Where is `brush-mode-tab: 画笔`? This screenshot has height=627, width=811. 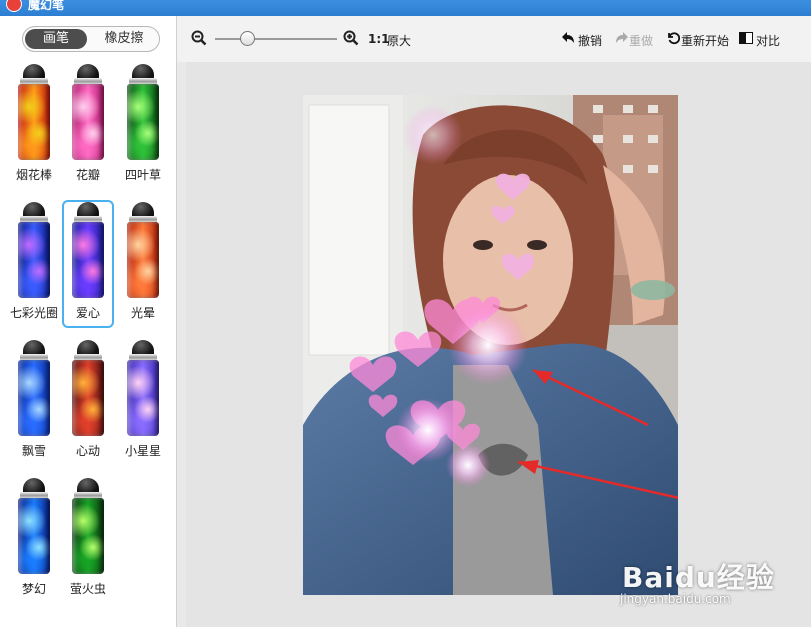 brush-mode-tab: 画笔 is located at coordinates (56, 39).